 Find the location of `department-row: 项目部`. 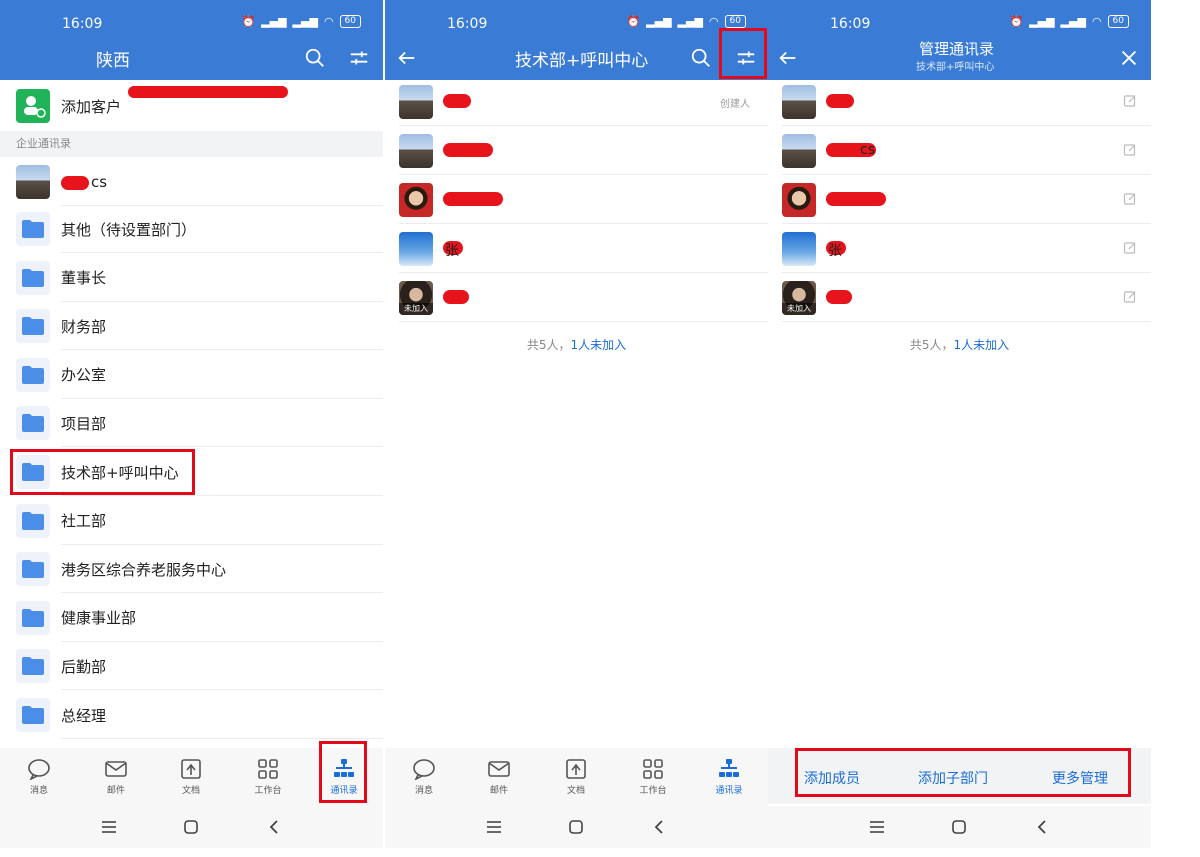

department-row: 项目部 is located at coordinates (191, 423).